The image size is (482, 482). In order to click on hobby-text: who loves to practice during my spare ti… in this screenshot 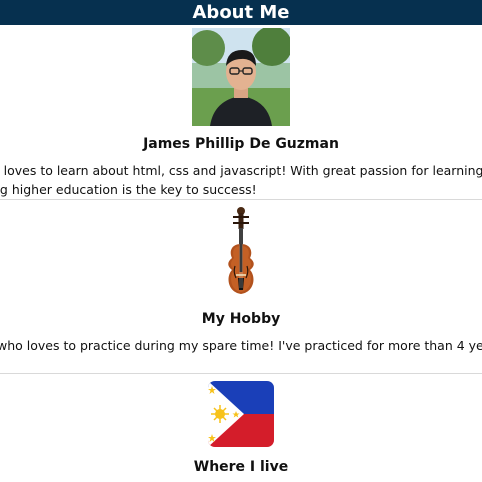, I will do `click(241, 345)`.